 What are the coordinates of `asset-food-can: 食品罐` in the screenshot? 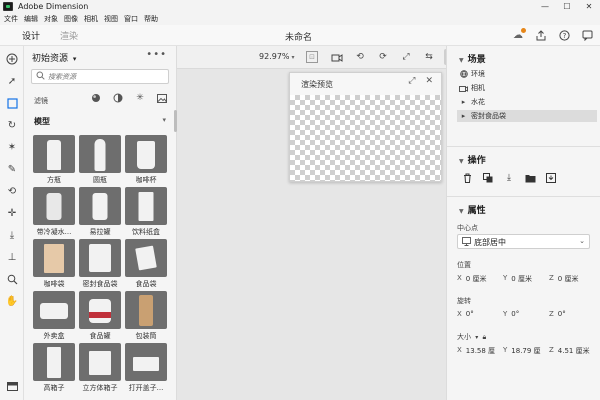 It's located at (100, 317).